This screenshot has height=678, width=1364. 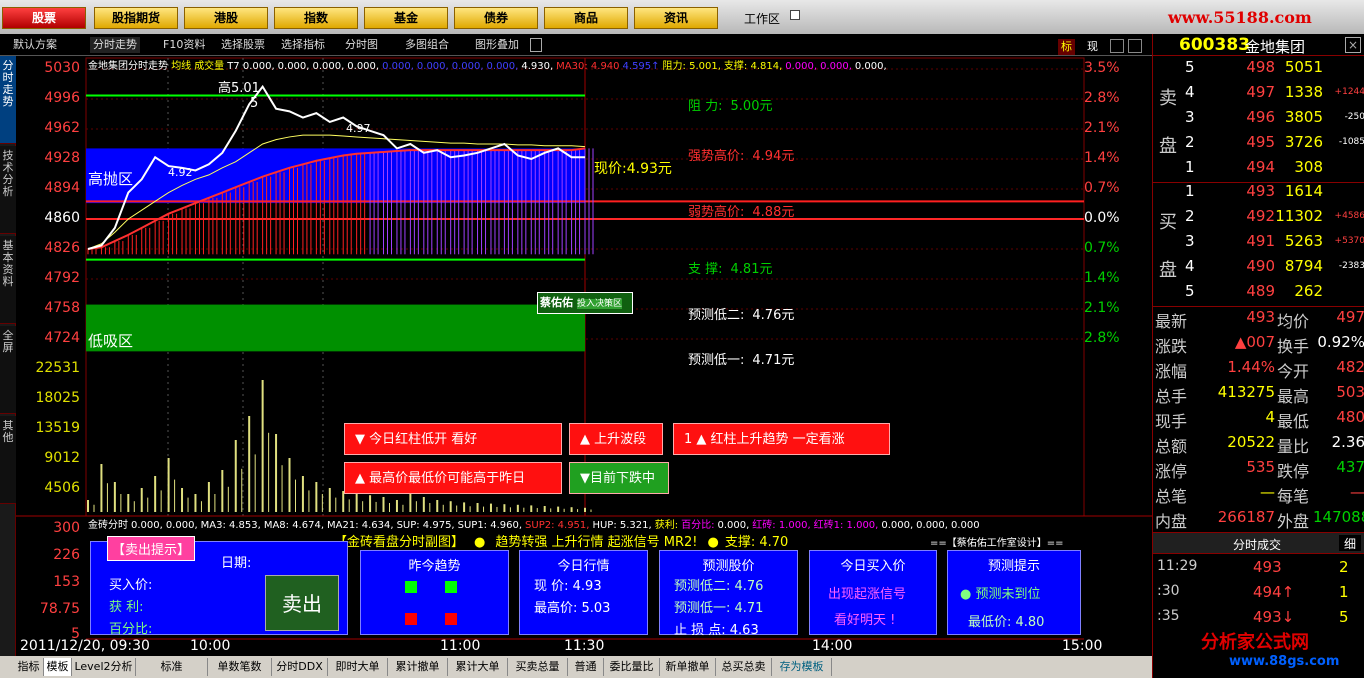 I want to click on toolbar-item-5: 分时图, so click(x=361, y=45).